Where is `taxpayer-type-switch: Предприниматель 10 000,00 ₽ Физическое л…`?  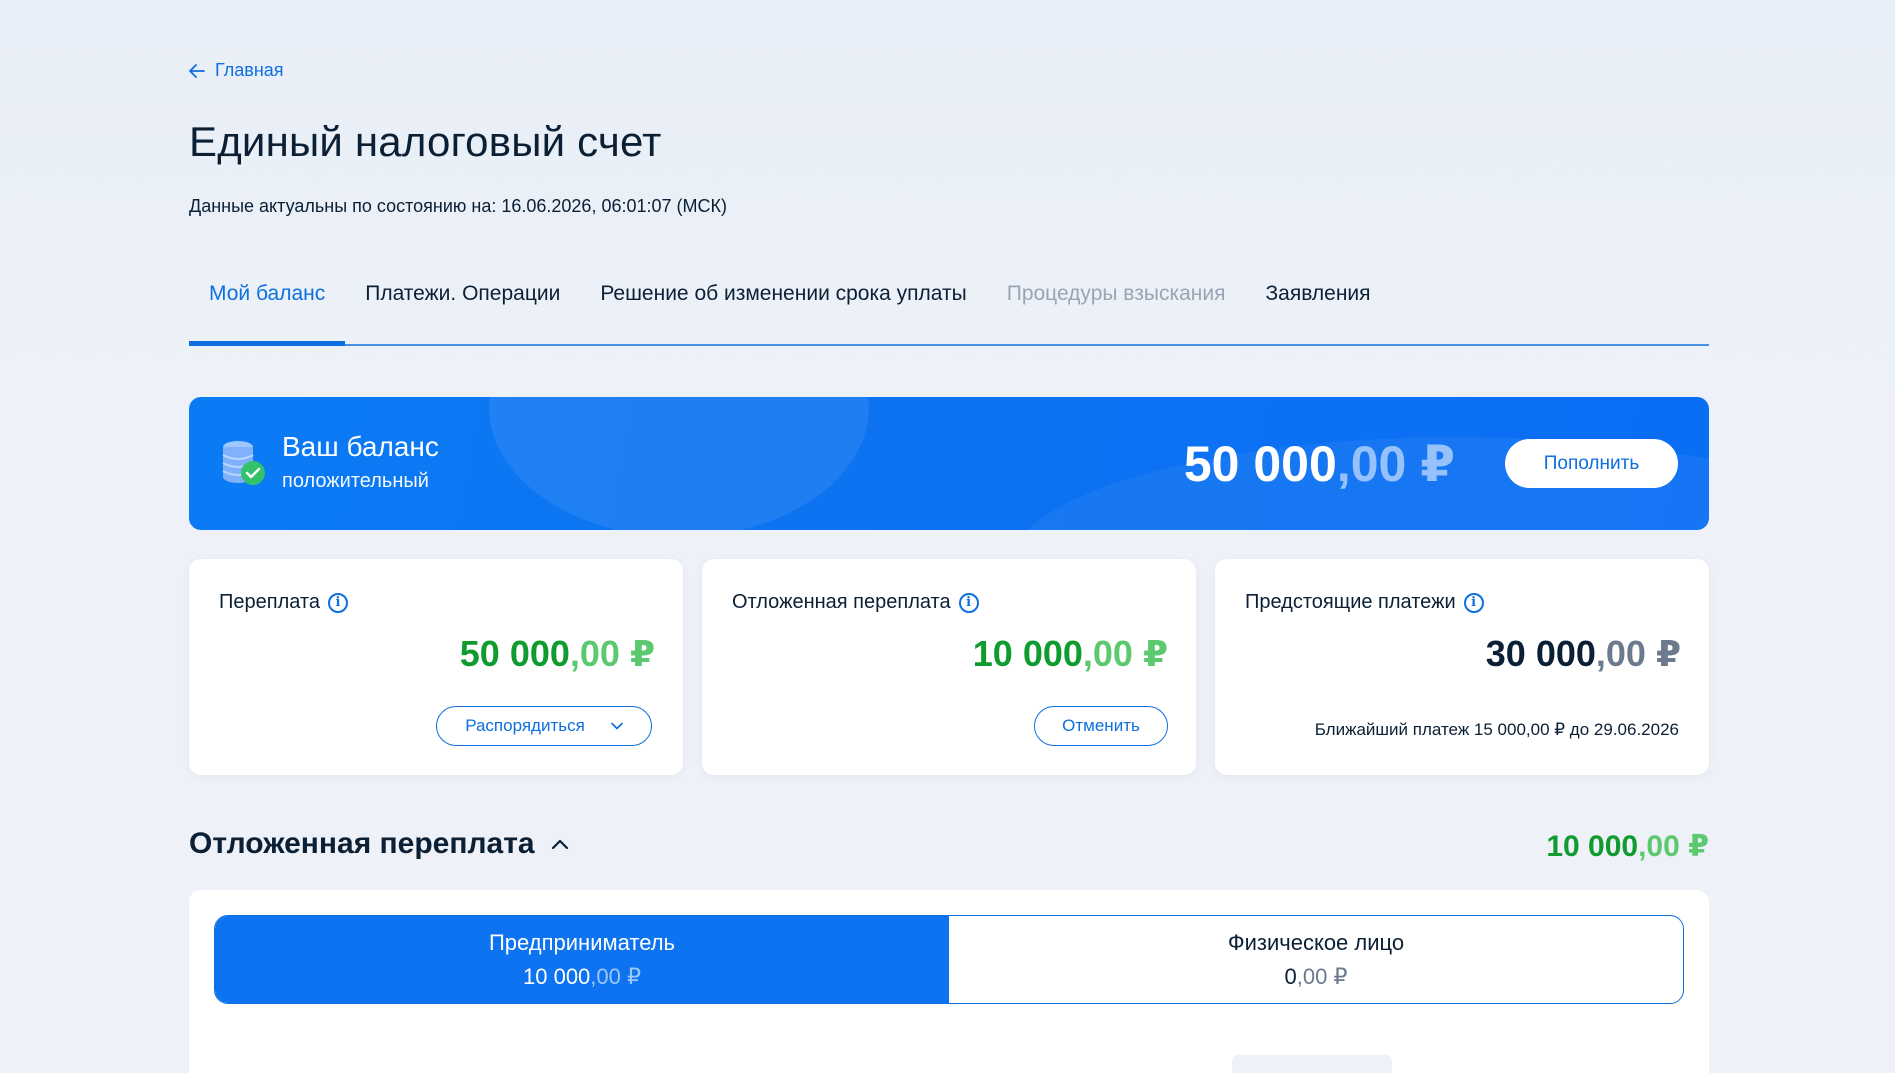 taxpayer-type-switch: Предприниматель 10 000,00 ₽ Физическое л… is located at coordinates (949, 959).